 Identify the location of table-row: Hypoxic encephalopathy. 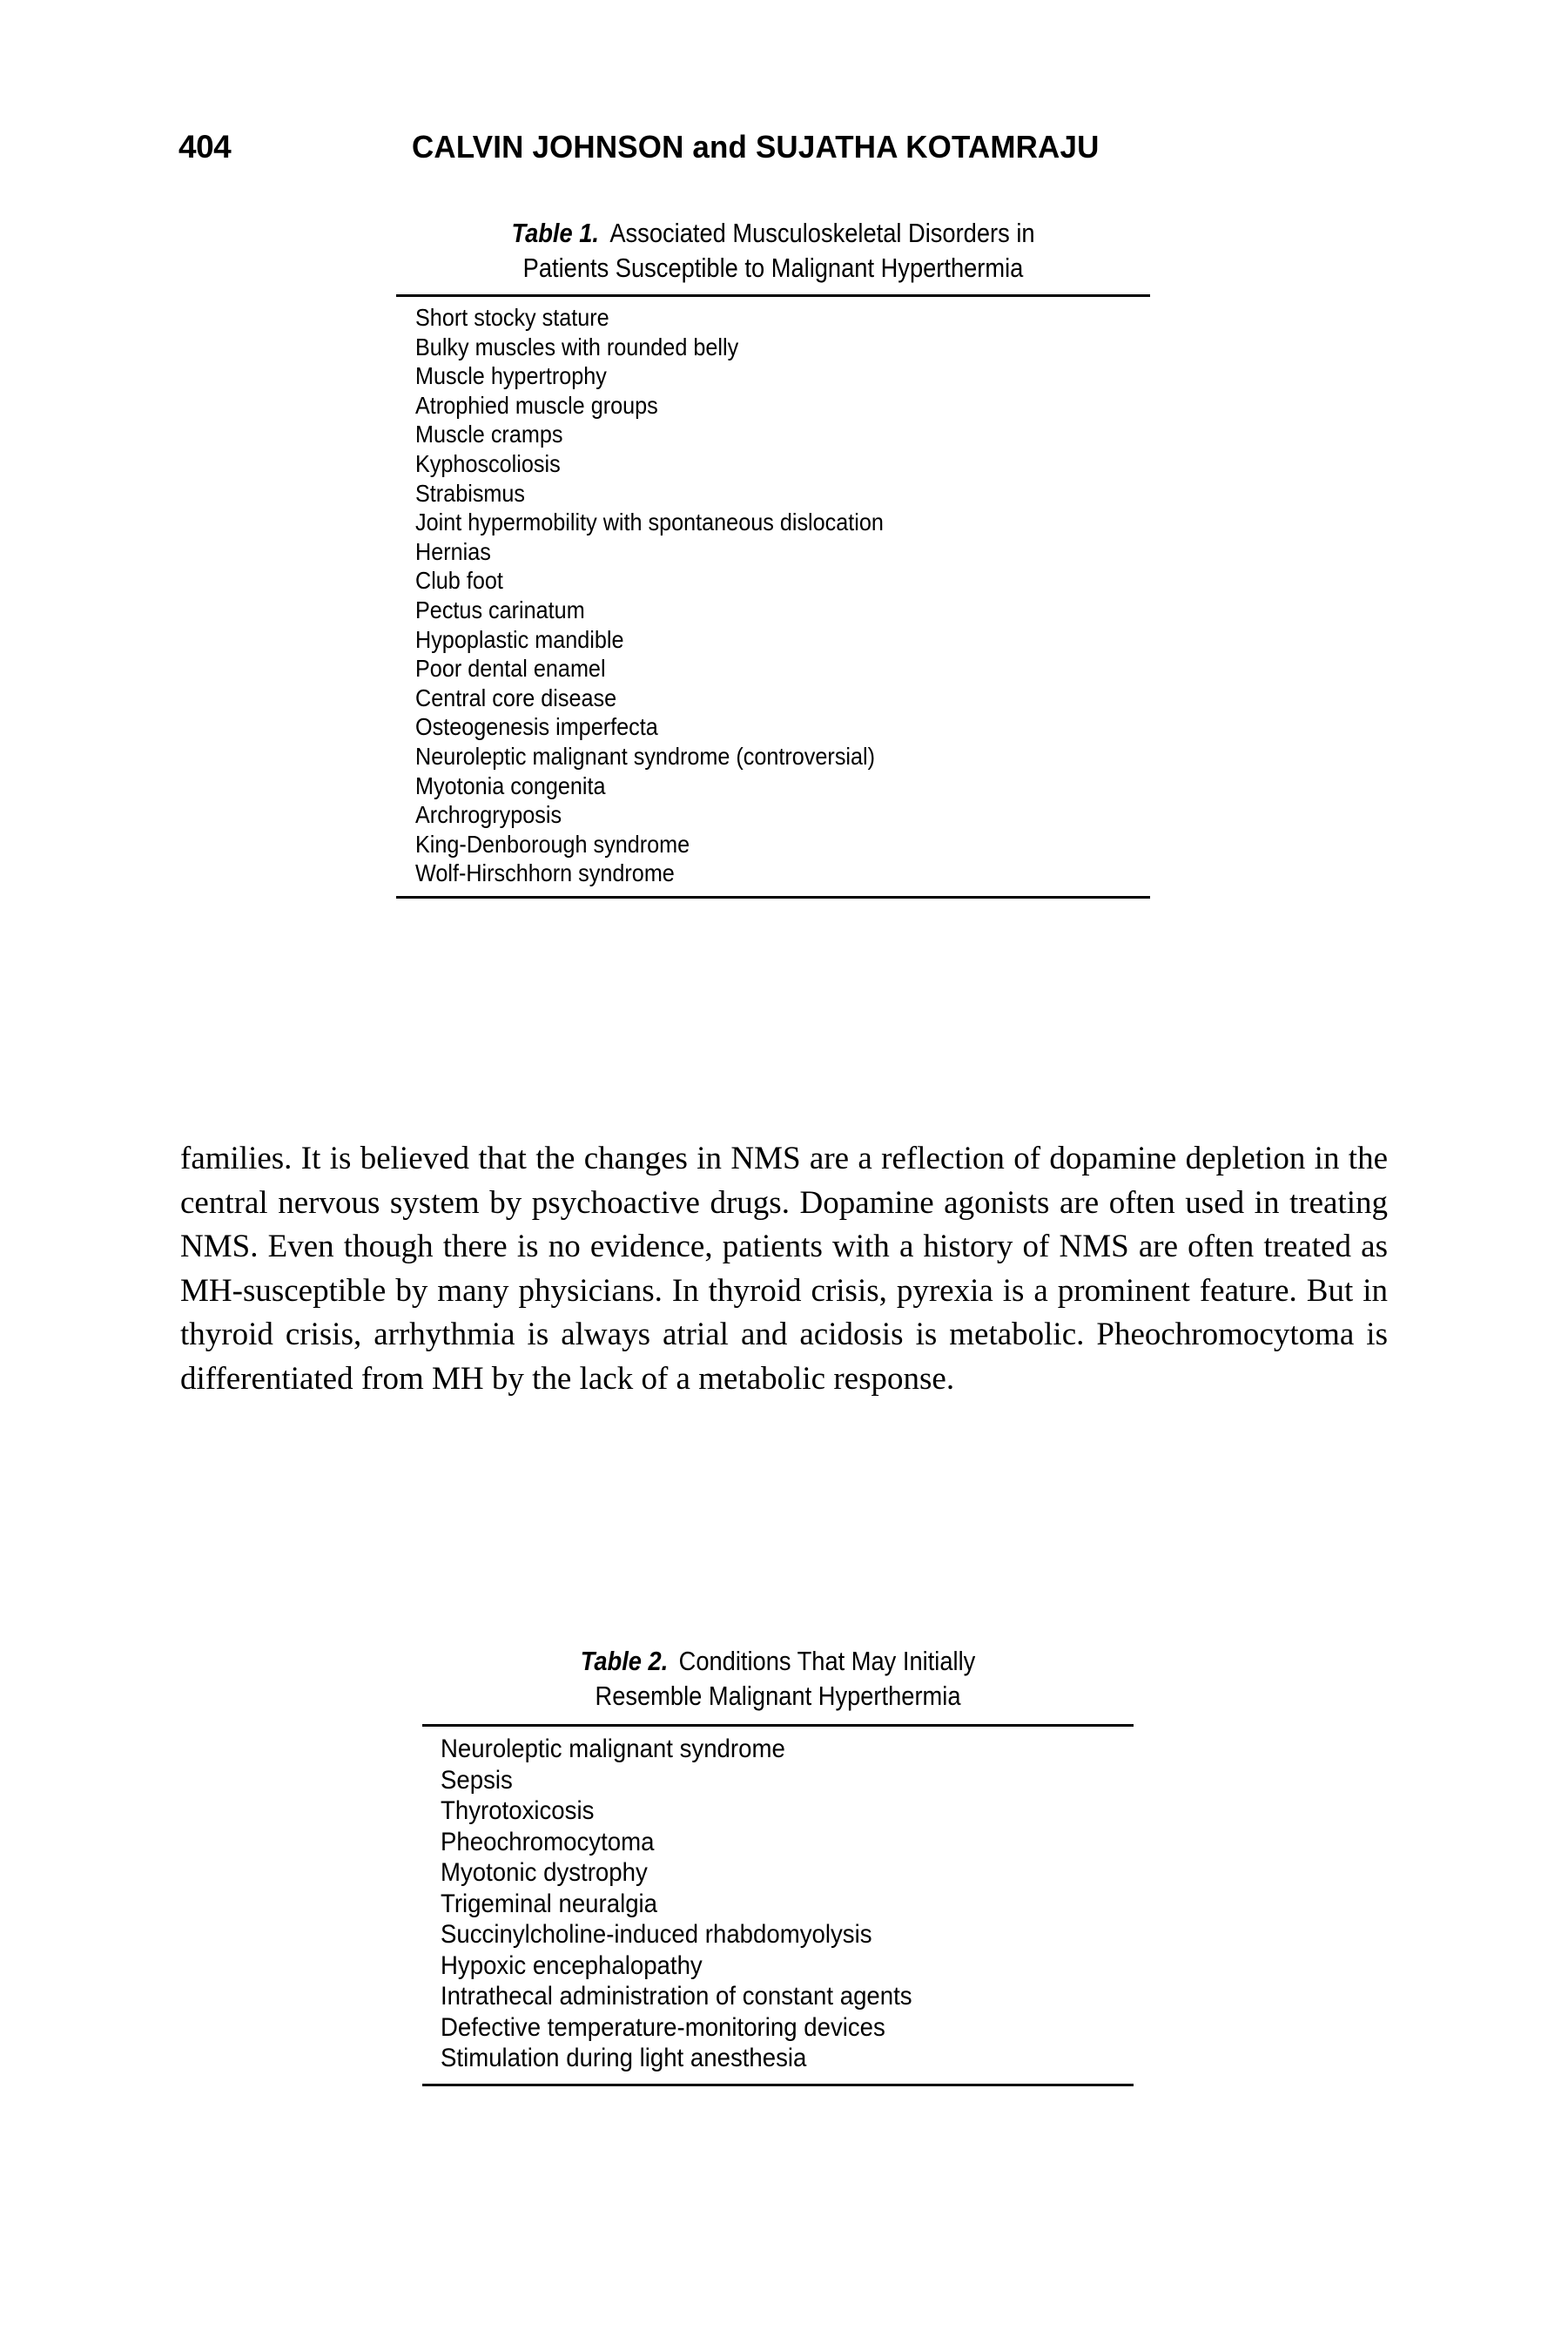
(572, 1965).